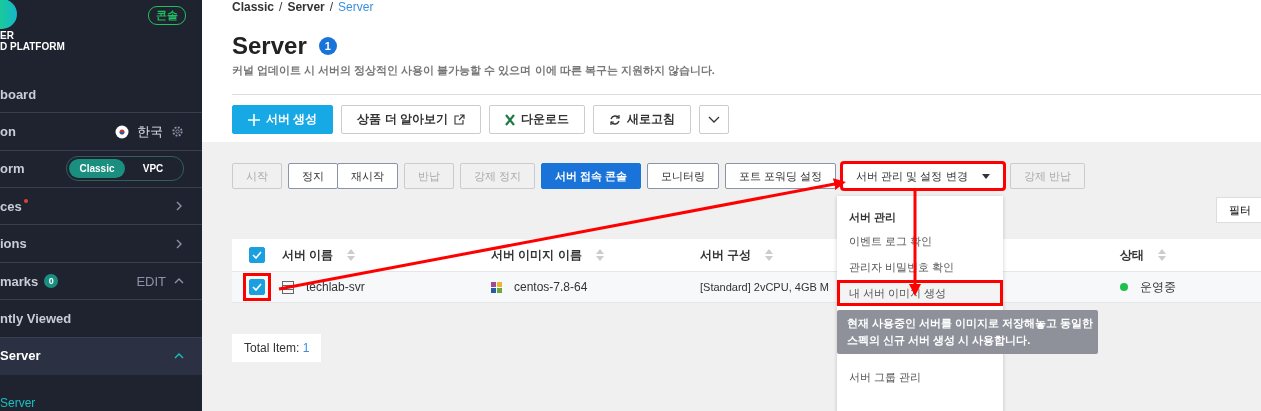 This screenshot has height=411, width=1261. What do you see at coordinates (335, 287) in the screenshot?
I see `server-name: techlab-svr` at bounding box center [335, 287].